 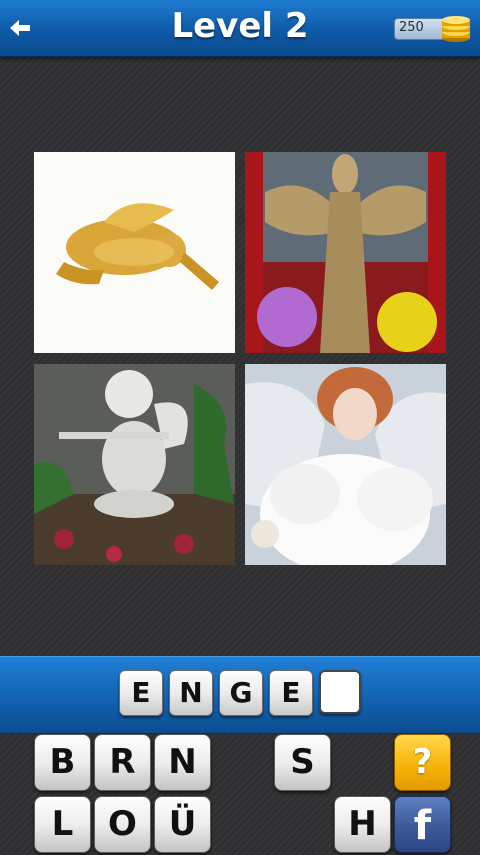 I want to click on letter-key-s: S, so click(x=302, y=762).